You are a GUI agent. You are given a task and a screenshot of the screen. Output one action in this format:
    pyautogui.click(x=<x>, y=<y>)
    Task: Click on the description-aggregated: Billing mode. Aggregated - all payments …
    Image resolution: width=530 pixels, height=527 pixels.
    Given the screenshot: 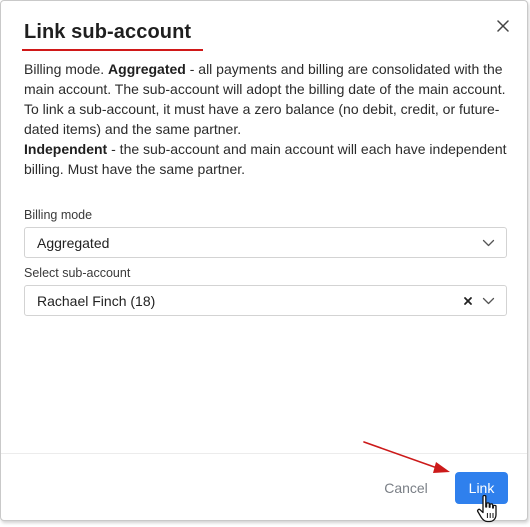 What is the action you would take?
    pyautogui.click(x=268, y=99)
    